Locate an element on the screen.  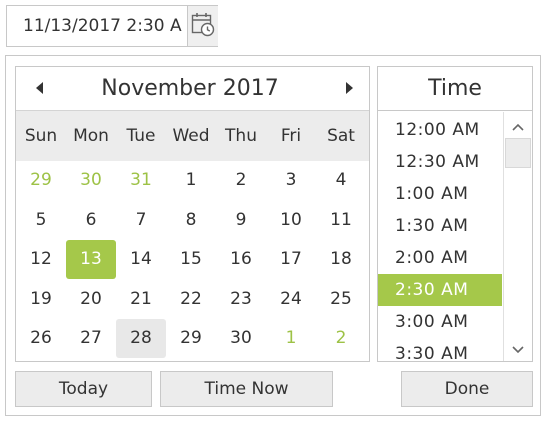
weekday-label: Sun is located at coordinates (41, 136).